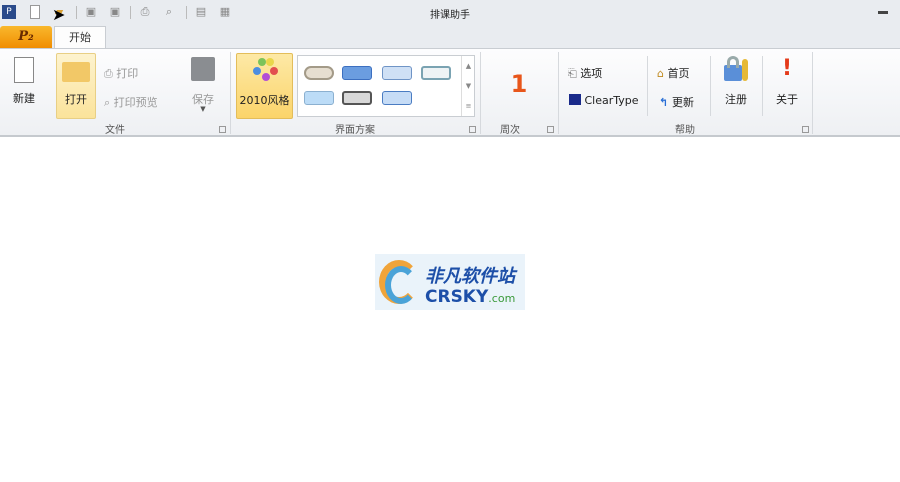  Describe the element at coordinates (225, 12) in the screenshot. I see `grid-icon: ▦` at that location.